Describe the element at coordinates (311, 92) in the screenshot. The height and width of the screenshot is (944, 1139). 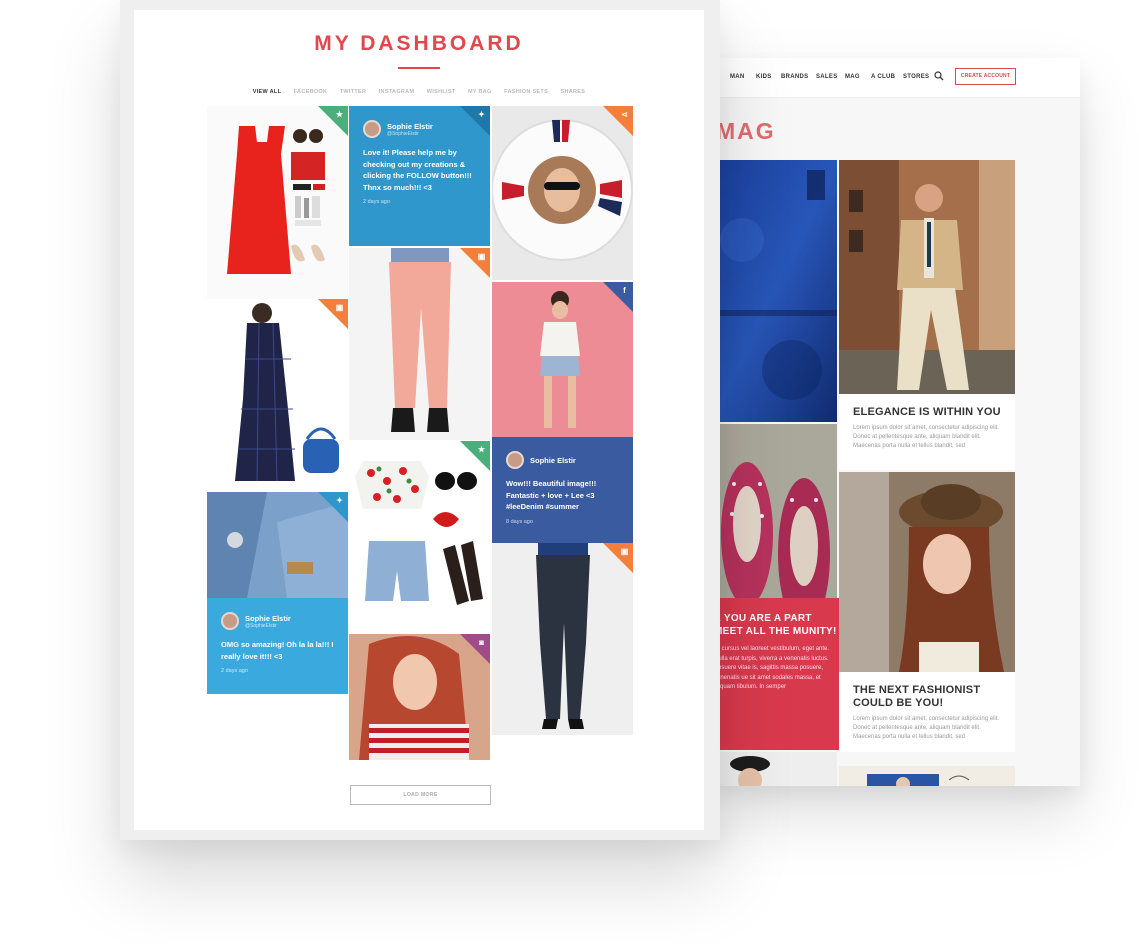
I see `tab-facebook: FACEBOOK` at that location.